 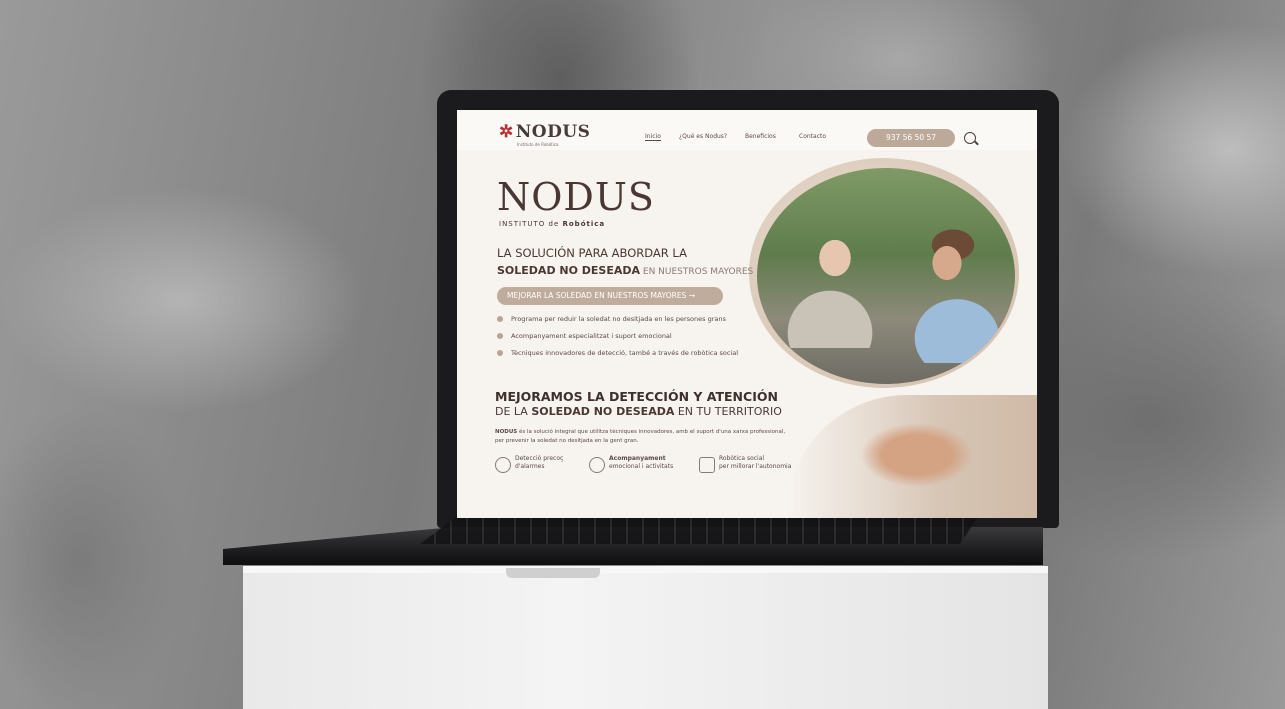 What do you see at coordinates (812, 136) in the screenshot?
I see `nav-contacto: Contacto` at bounding box center [812, 136].